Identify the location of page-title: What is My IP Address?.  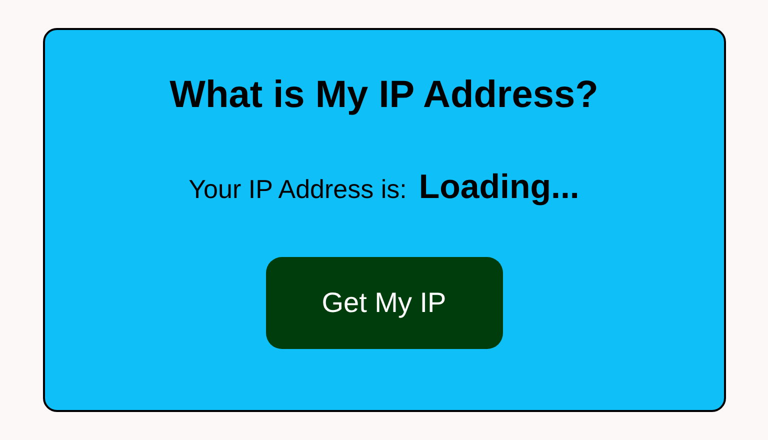
(384, 95).